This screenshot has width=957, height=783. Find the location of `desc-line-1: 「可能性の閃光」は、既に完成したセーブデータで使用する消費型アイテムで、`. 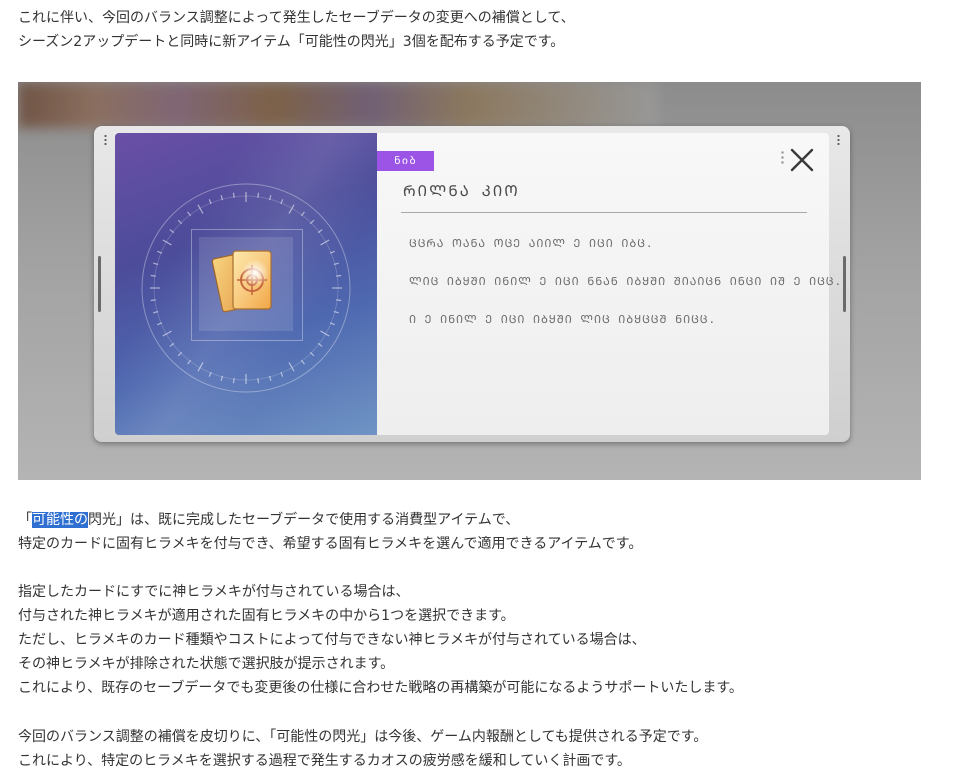

desc-line-1: 「可能性の閃光」は、既に完成したセーブデータで使用する消費型アイテムで、 is located at coordinates (330, 520).